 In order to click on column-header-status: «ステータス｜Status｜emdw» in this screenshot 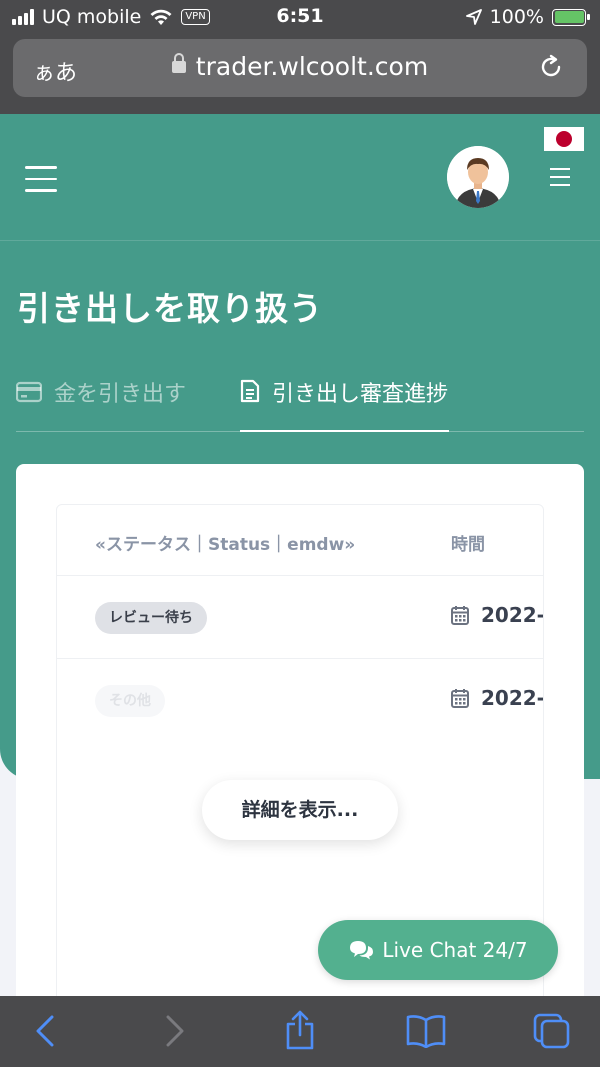, I will do `click(225, 542)`.